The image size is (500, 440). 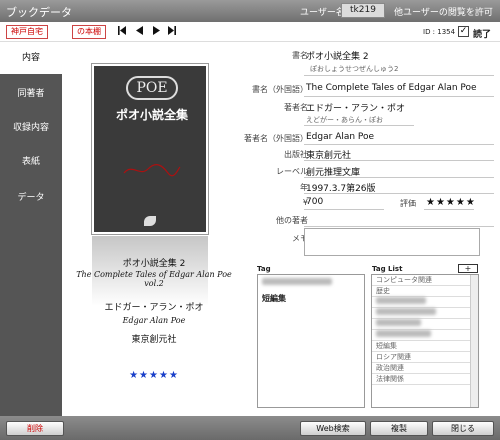 I want to click on user-name-field: tk219, so click(x=363, y=10).